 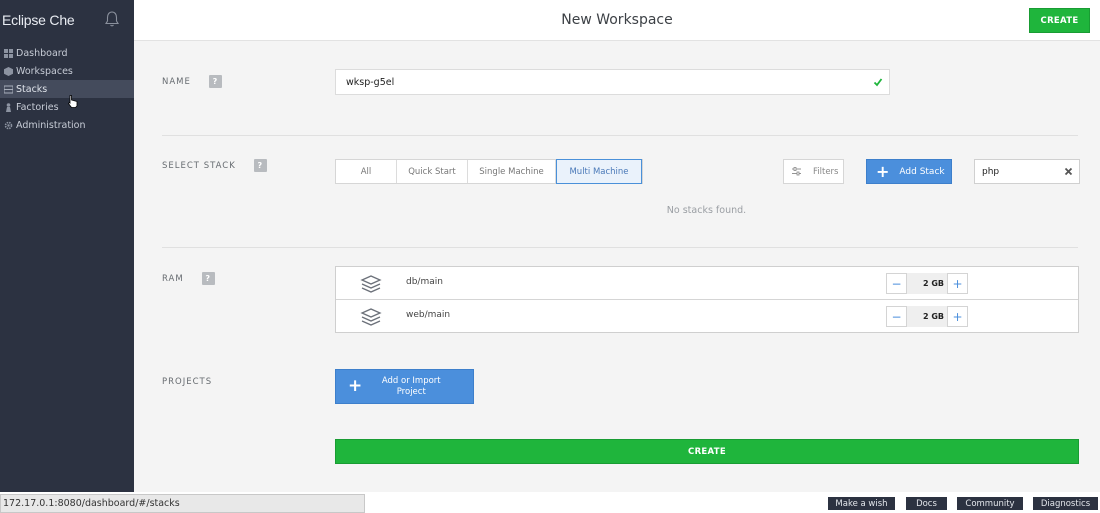 I want to click on ram-section-label: RAM ?, so click(x=188, y=278).